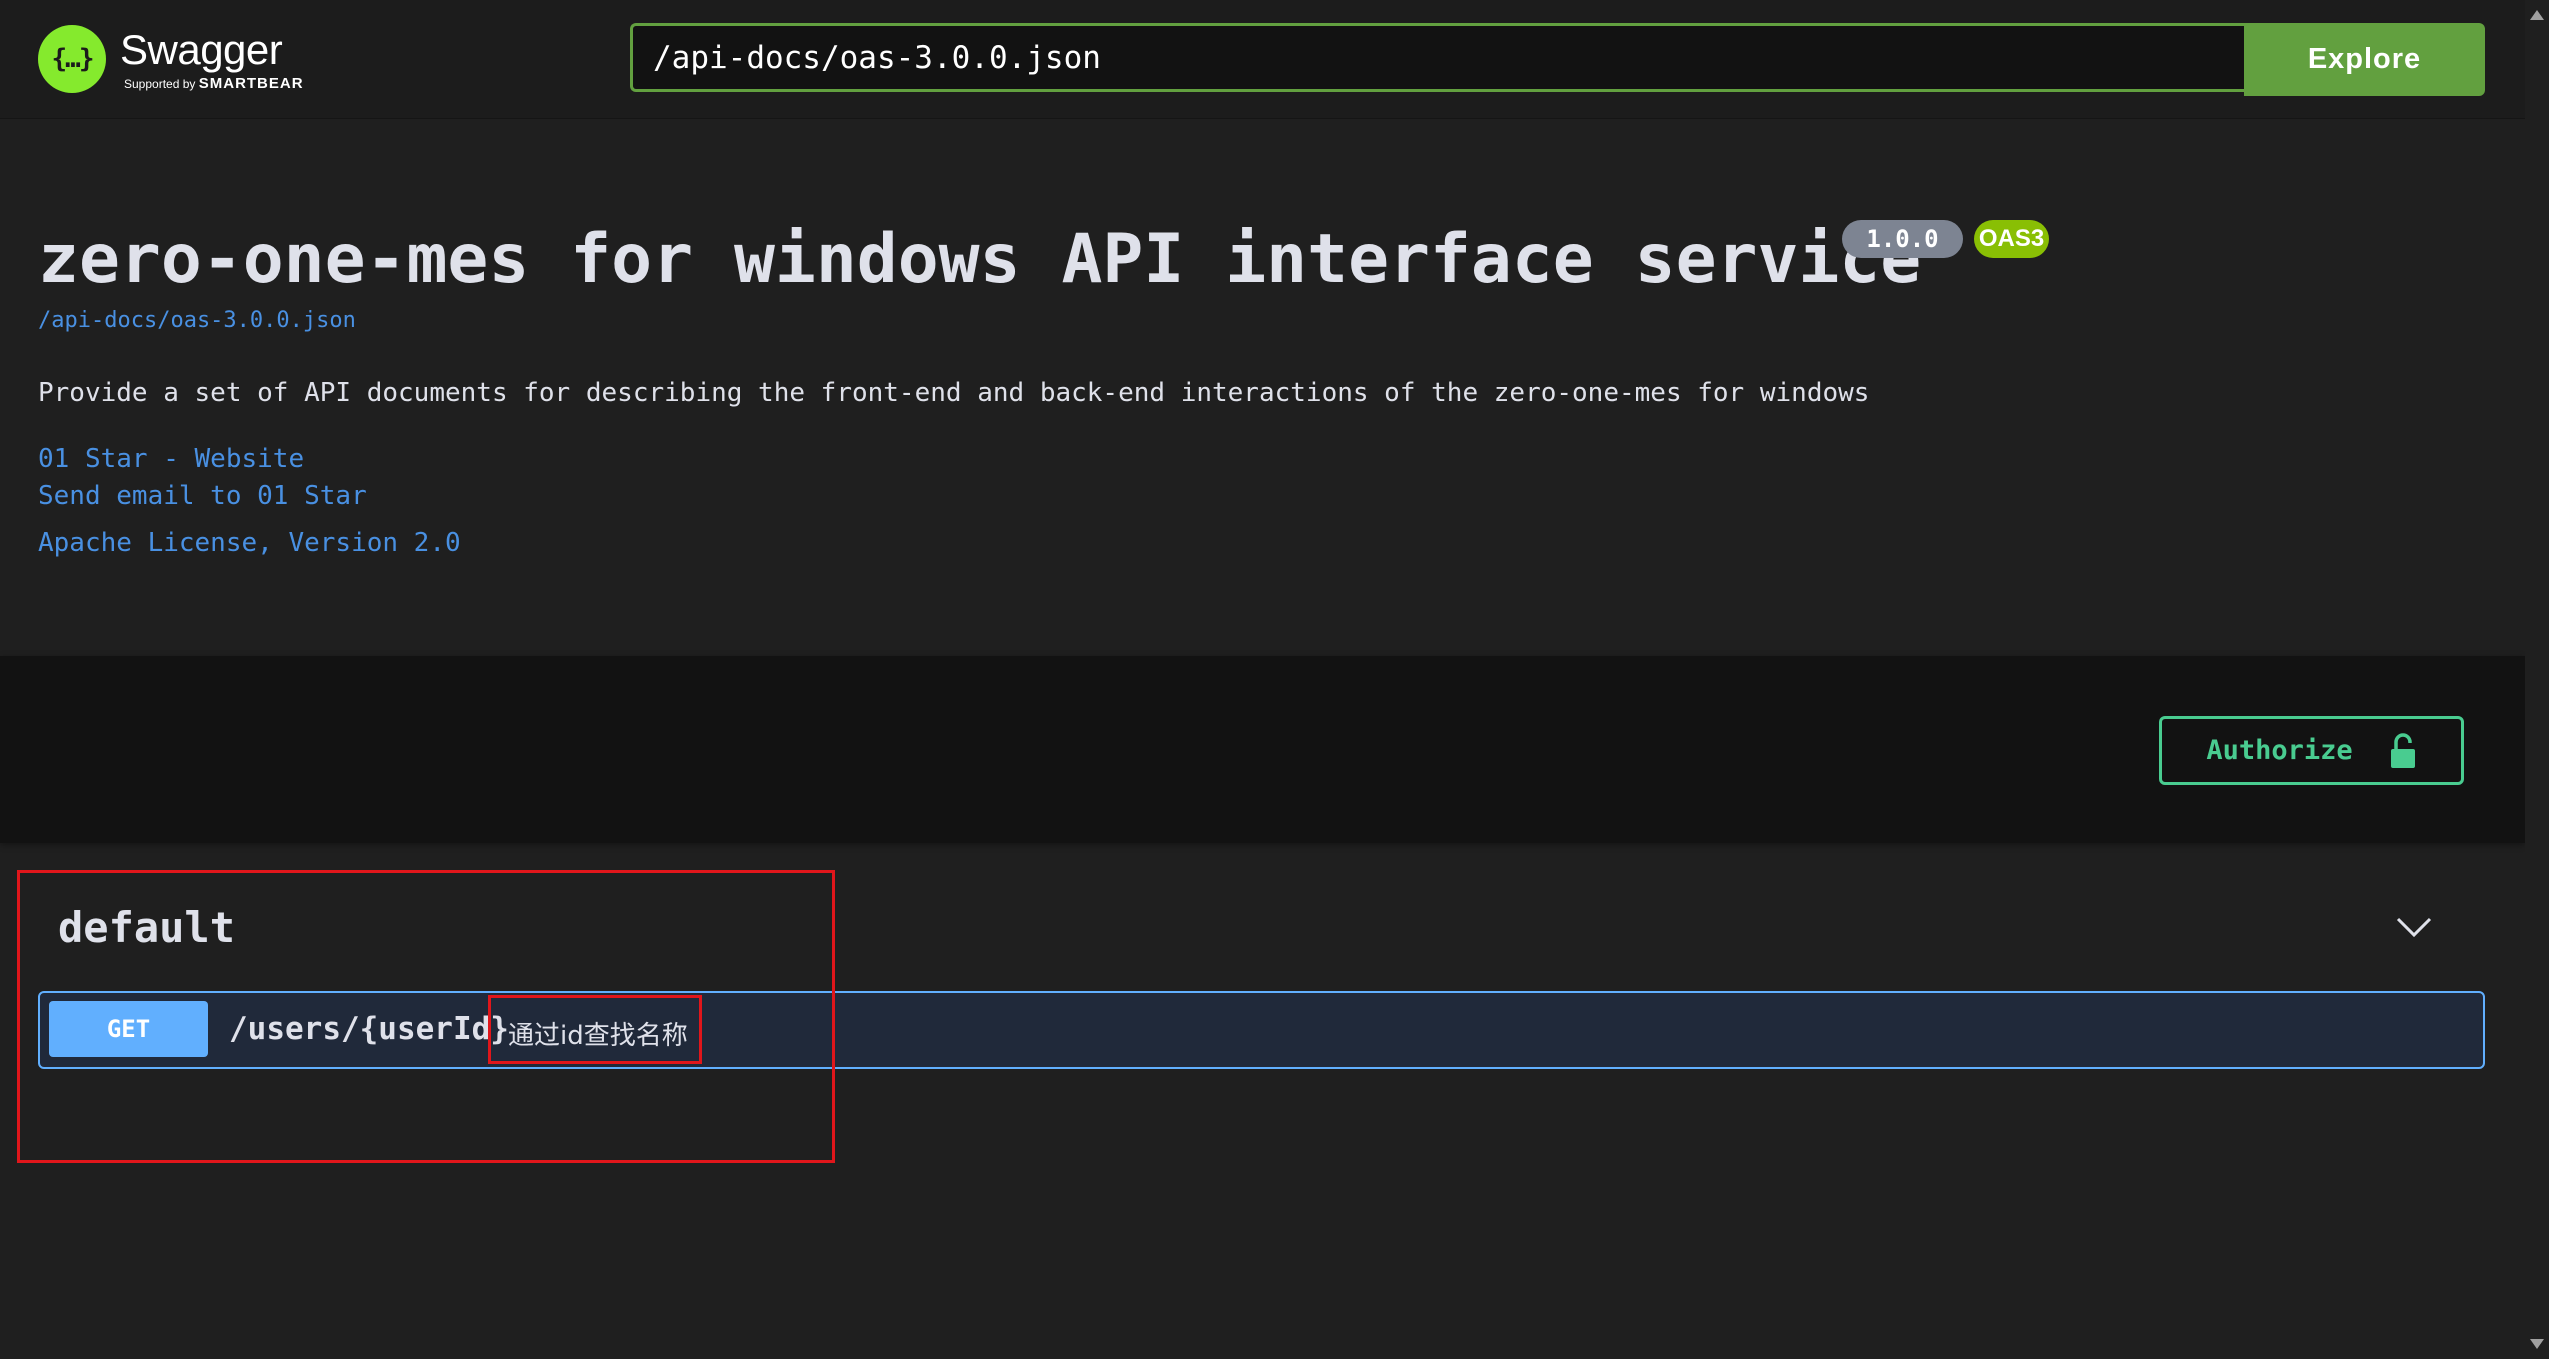  I want to click on authorize-label: Authorize, so click(2279, 750).